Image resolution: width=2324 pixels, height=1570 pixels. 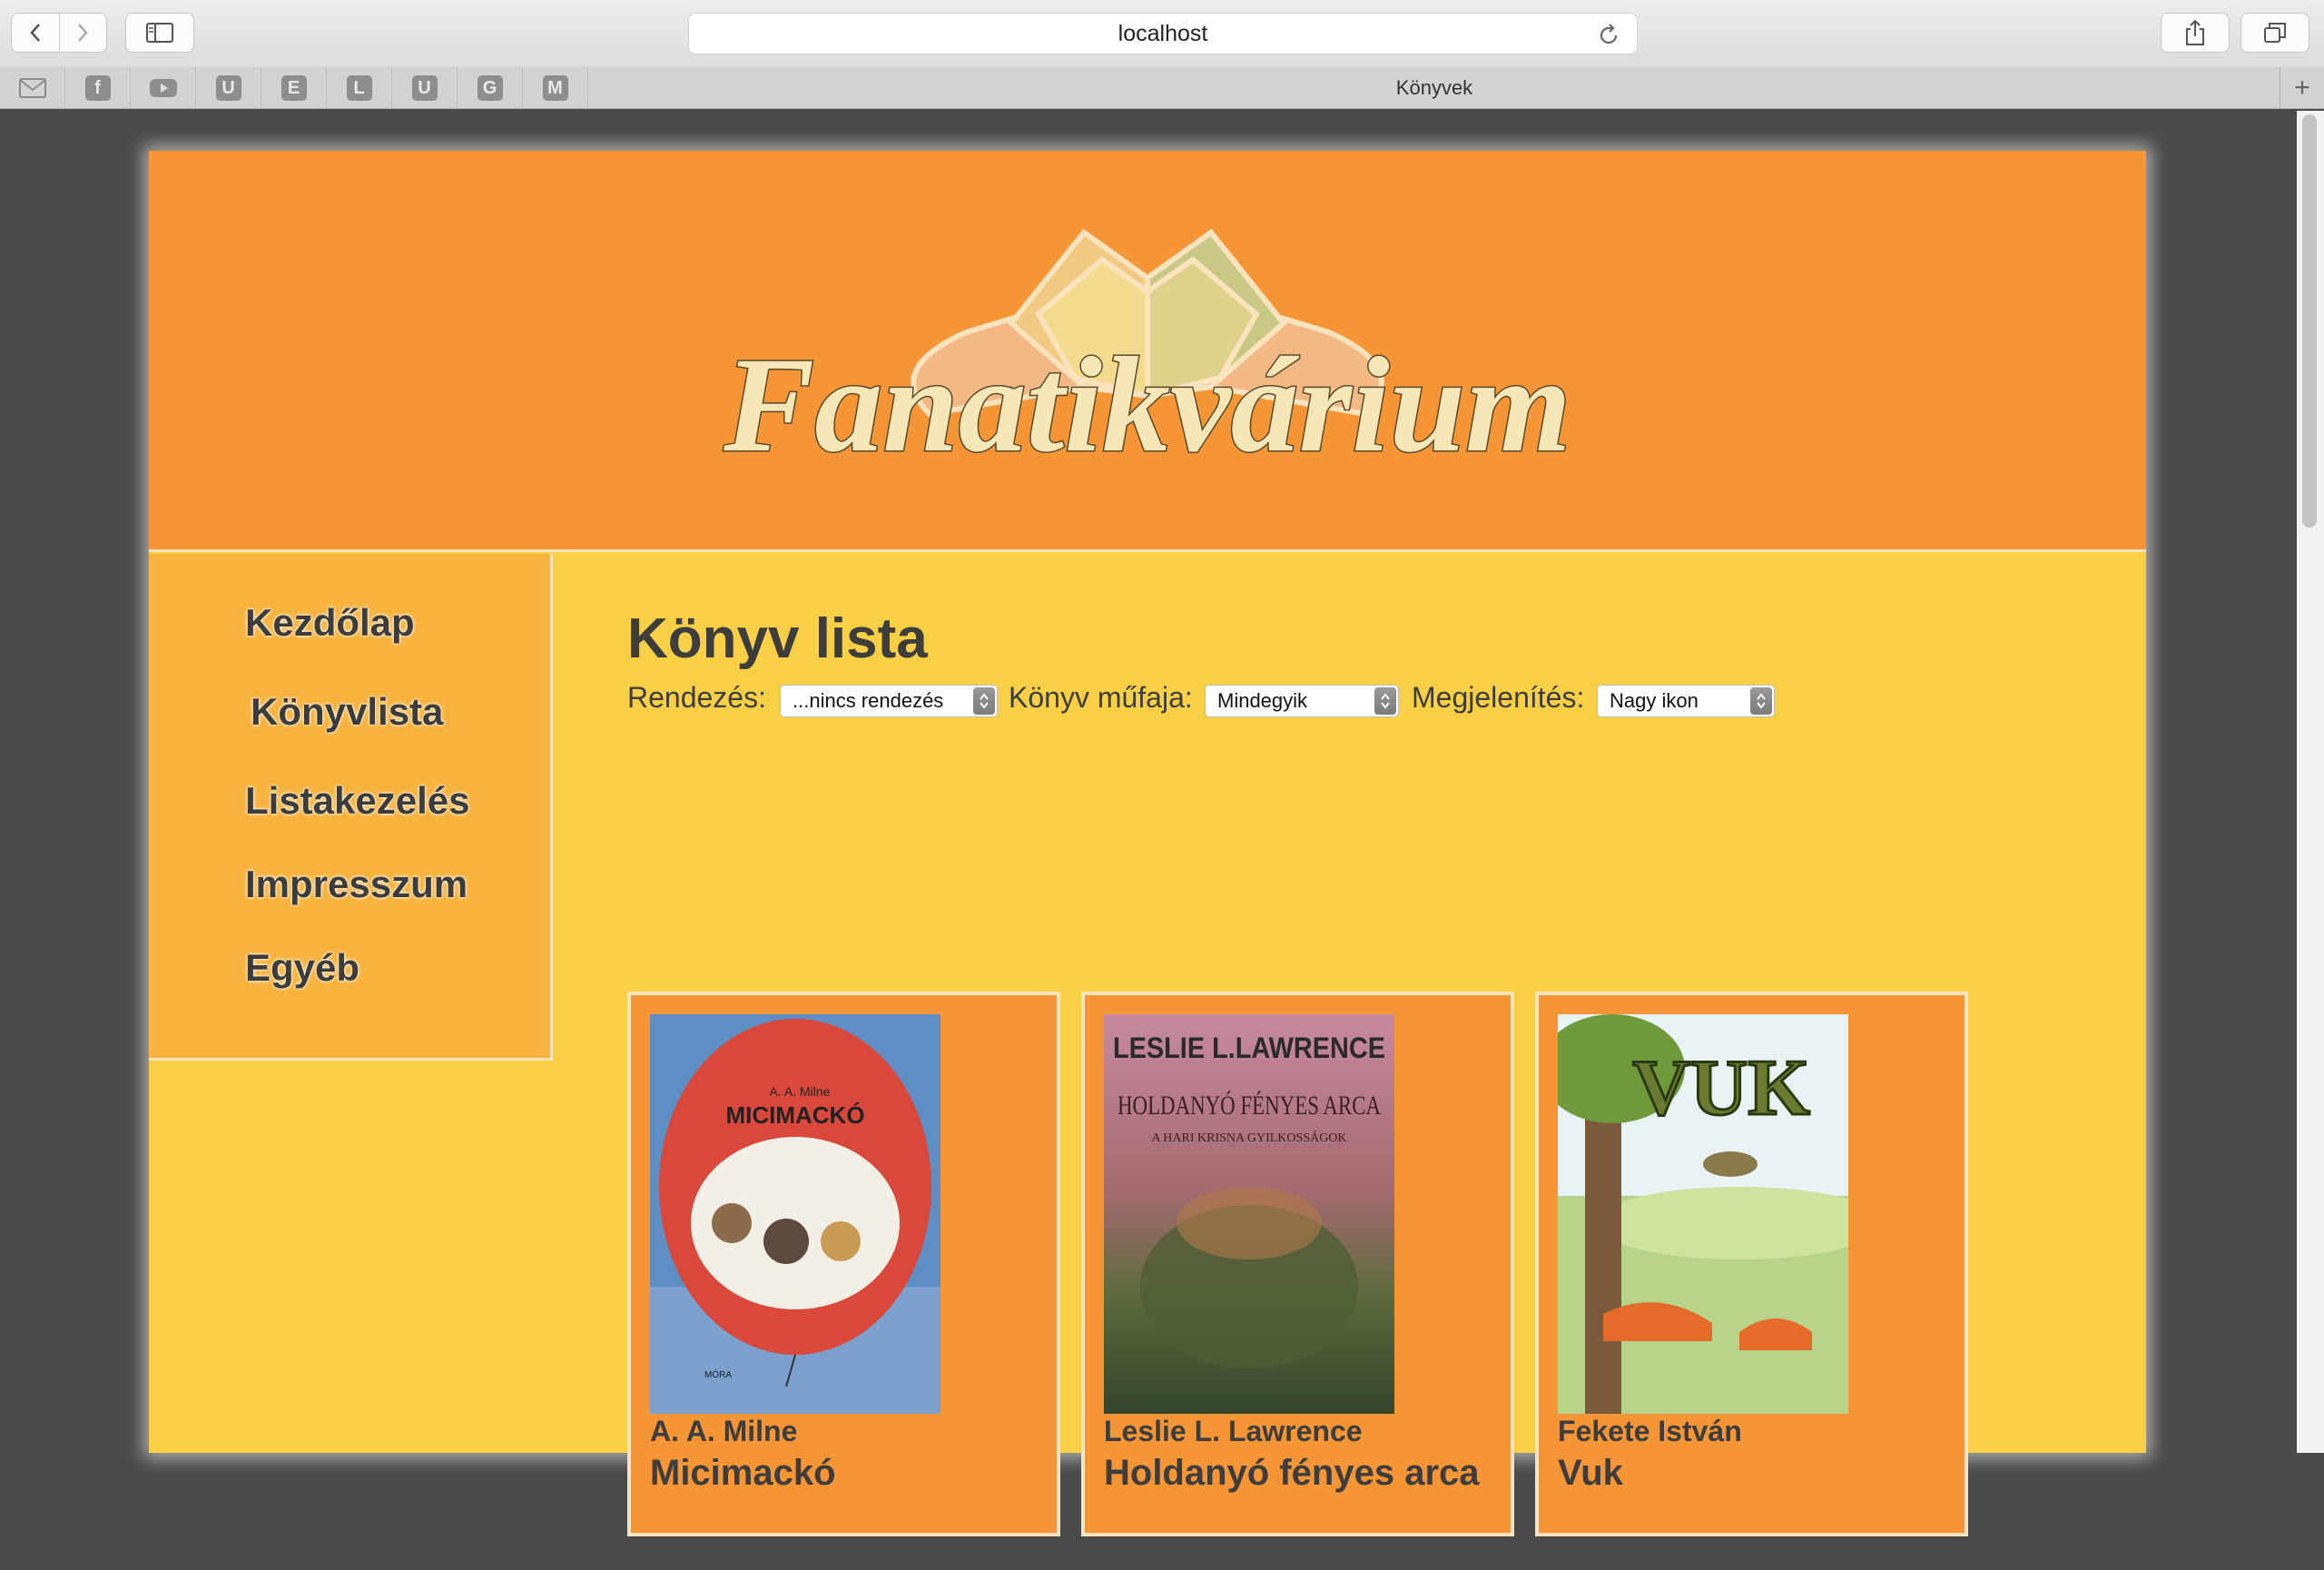 I want to click on youtube-icon, so click(x=163, y=88).